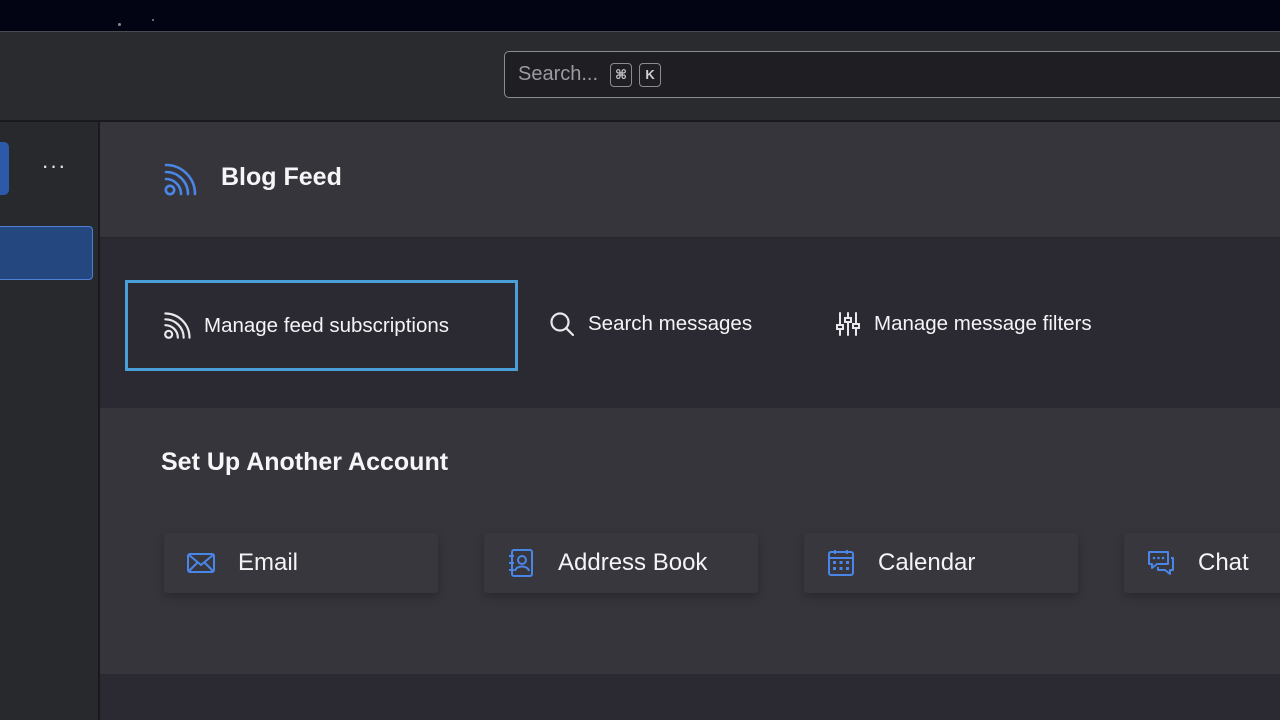  Describe the element at coordinates (650, 74) in the screenshot. I see `k-key-hint: K` at that location.